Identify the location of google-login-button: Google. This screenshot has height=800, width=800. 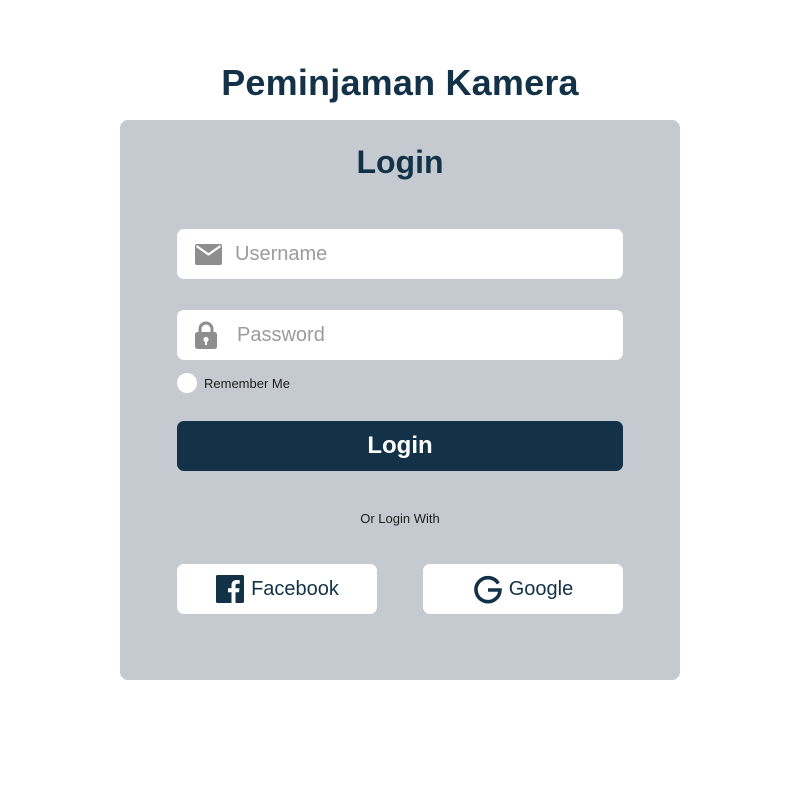
(523, 589).